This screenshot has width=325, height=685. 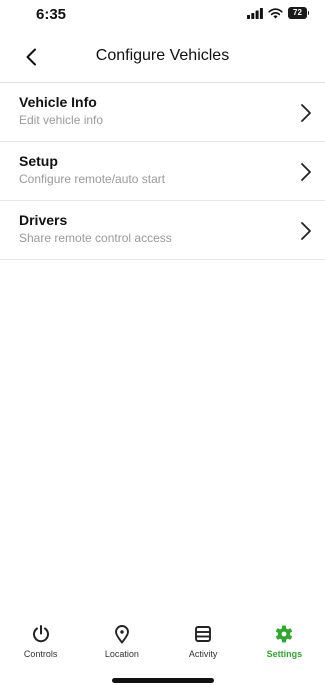 I want to click on header: Configure Vehicles, so click(x=162, y=58).